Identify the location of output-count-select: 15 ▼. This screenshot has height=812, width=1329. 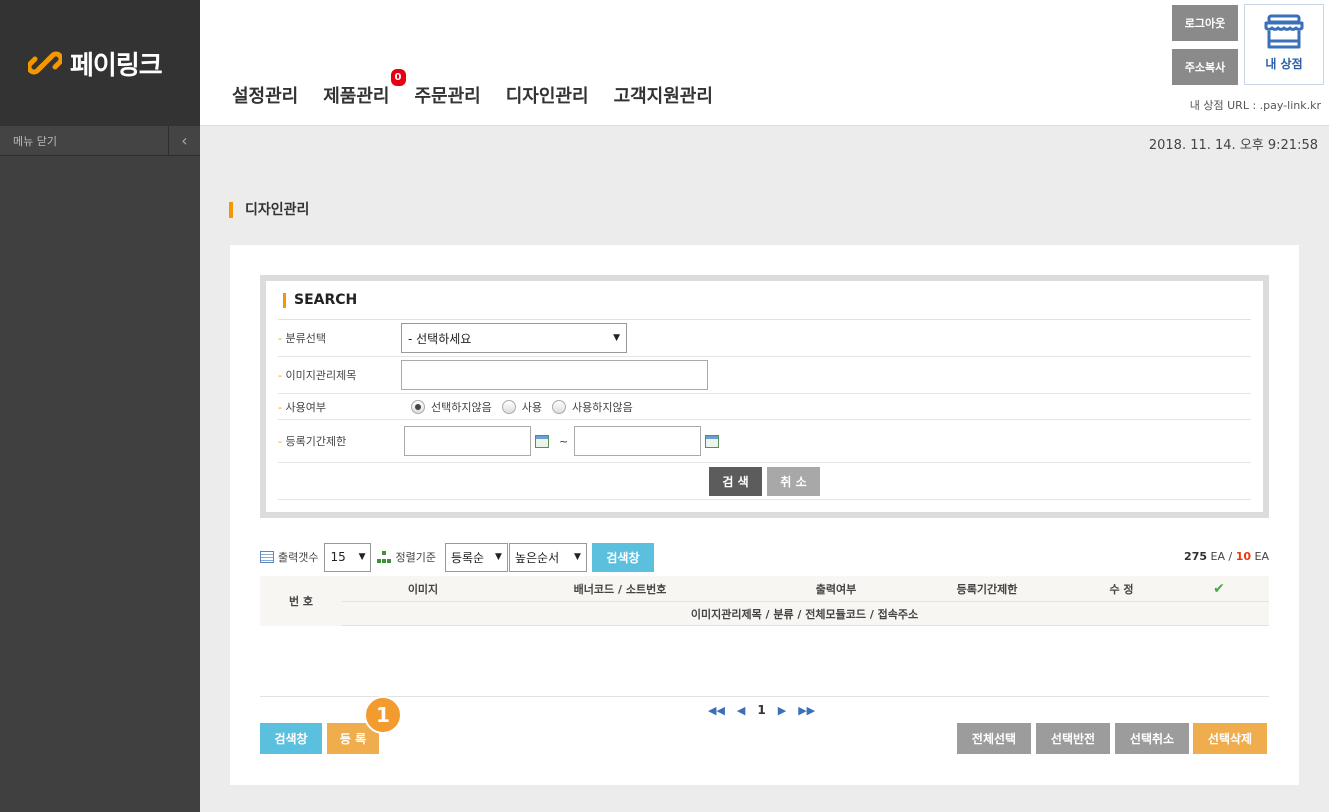
(348, 557).